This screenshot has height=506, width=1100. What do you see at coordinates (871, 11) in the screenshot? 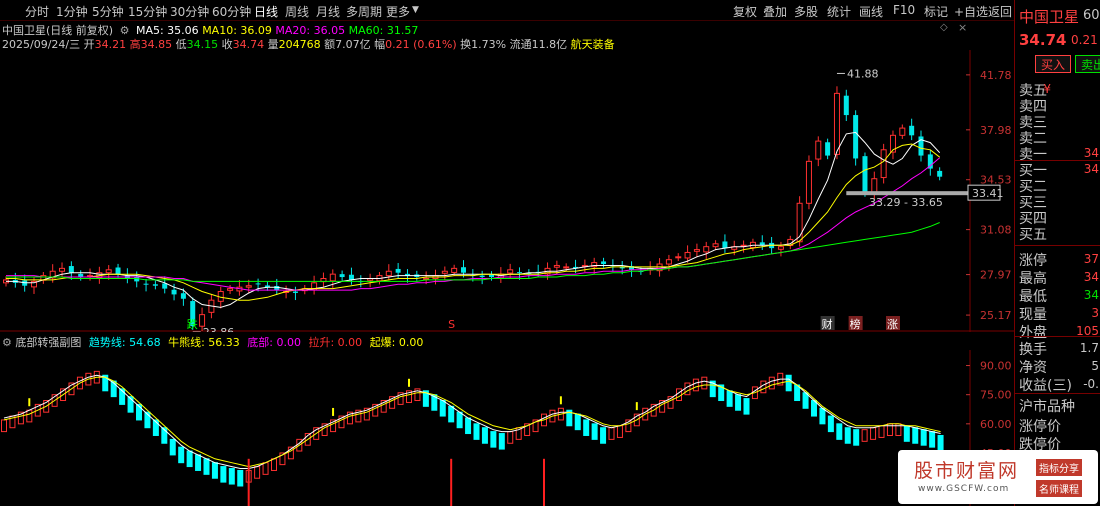
I see `rtab-4: 画线` at bounding box center [871, 11].